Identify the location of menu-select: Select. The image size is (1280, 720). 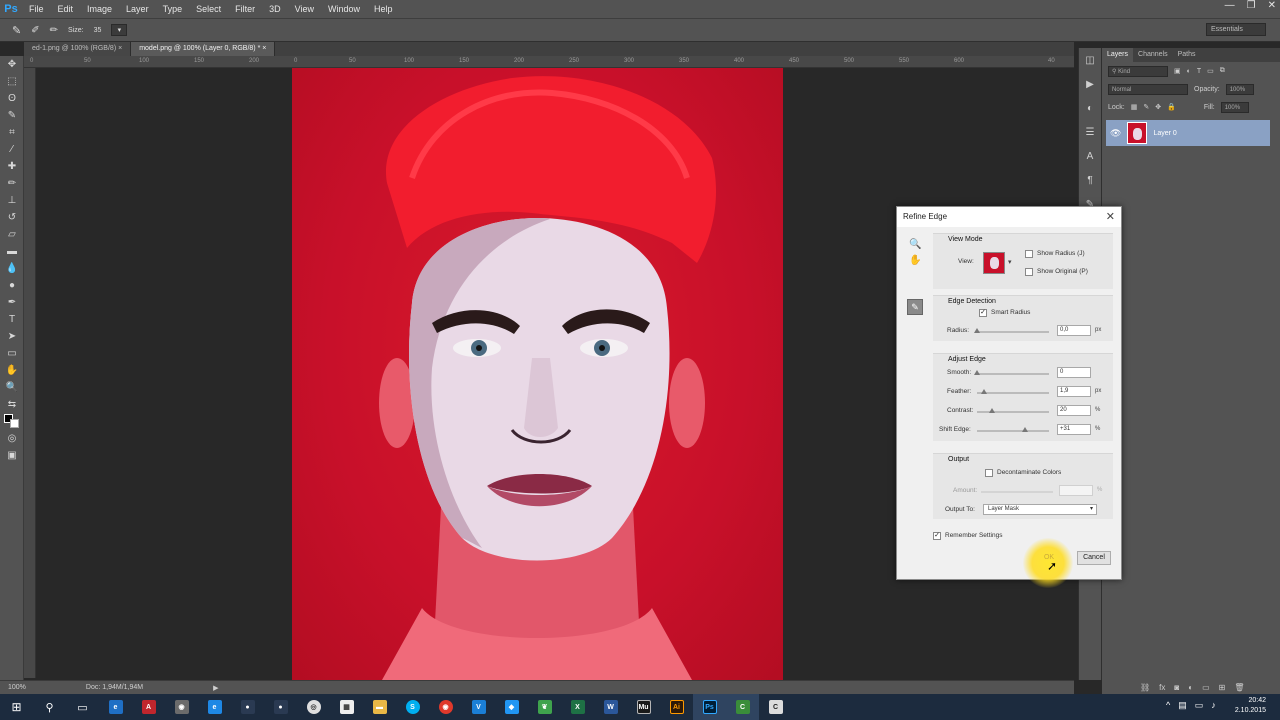
(208, 9).